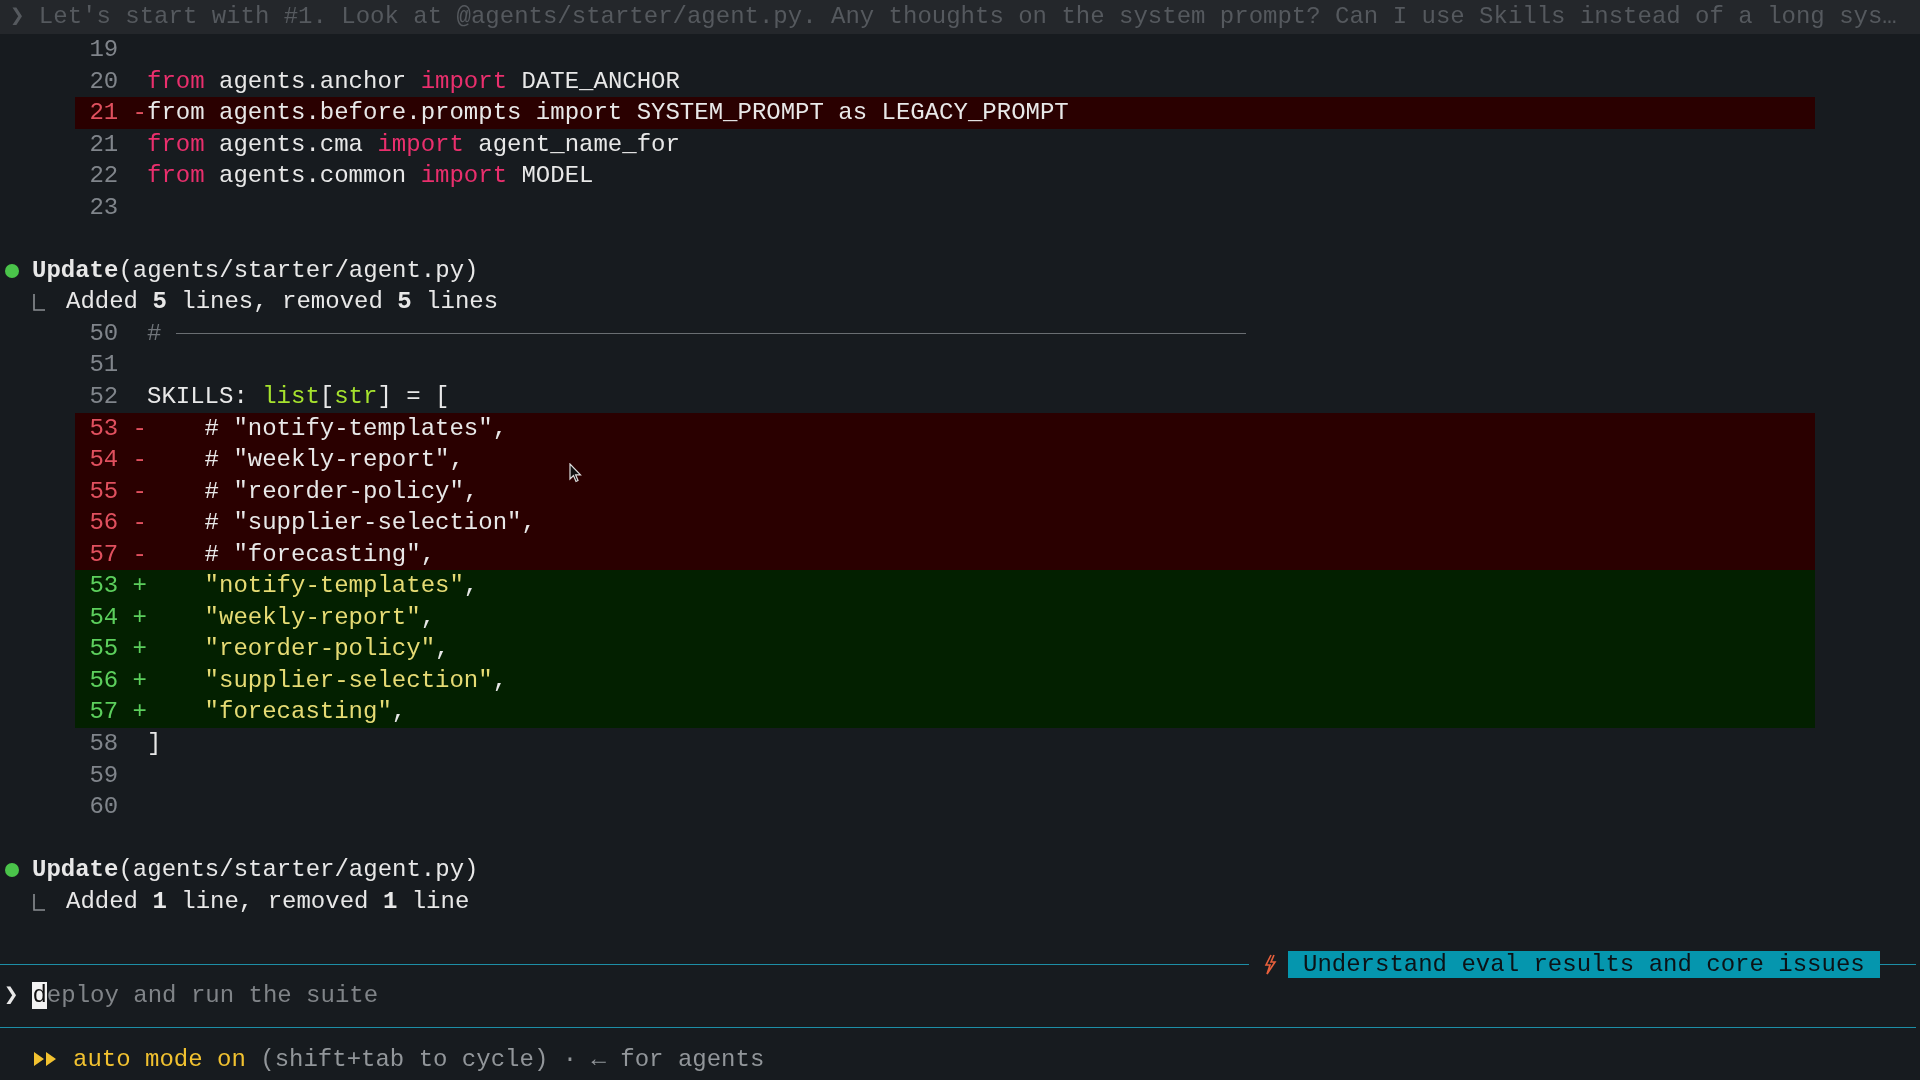 This screenshot has width=1920, height=1080. I want to click on line-number: 52, so click(103, 397).